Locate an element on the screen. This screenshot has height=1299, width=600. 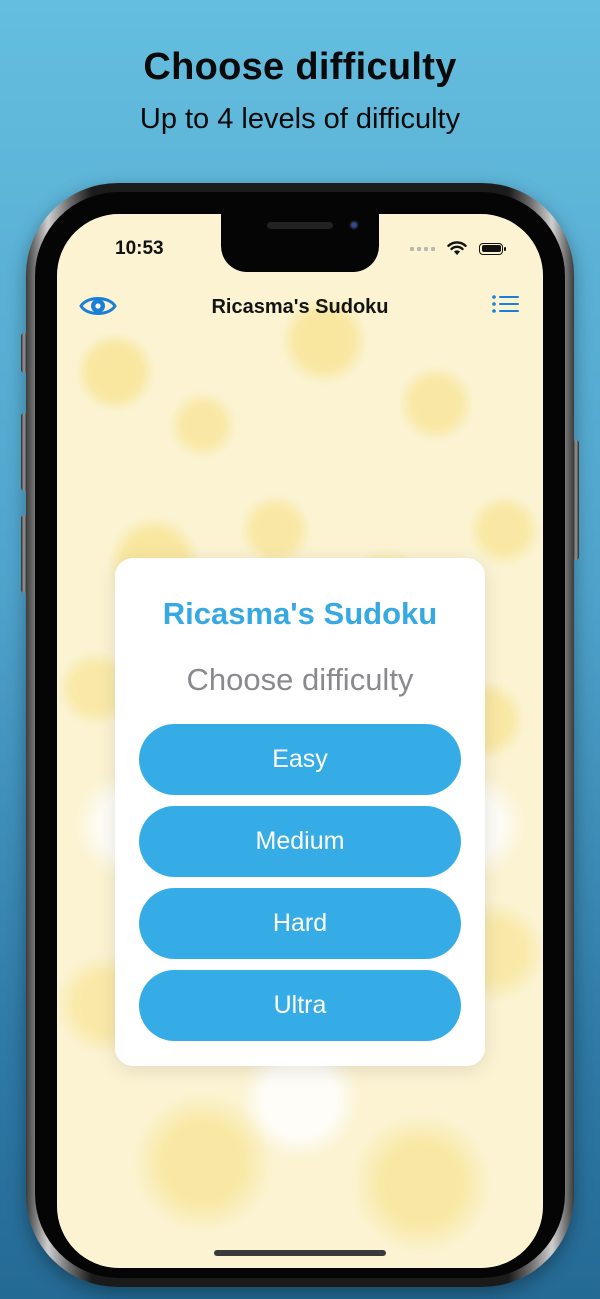
promo-title: Choose difficulty is located at coordinates (300, 67).